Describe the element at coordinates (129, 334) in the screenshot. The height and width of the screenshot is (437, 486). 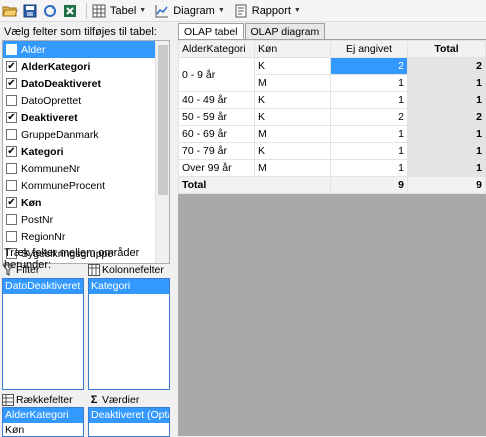
I see `columns-area: Kategori` at that location.